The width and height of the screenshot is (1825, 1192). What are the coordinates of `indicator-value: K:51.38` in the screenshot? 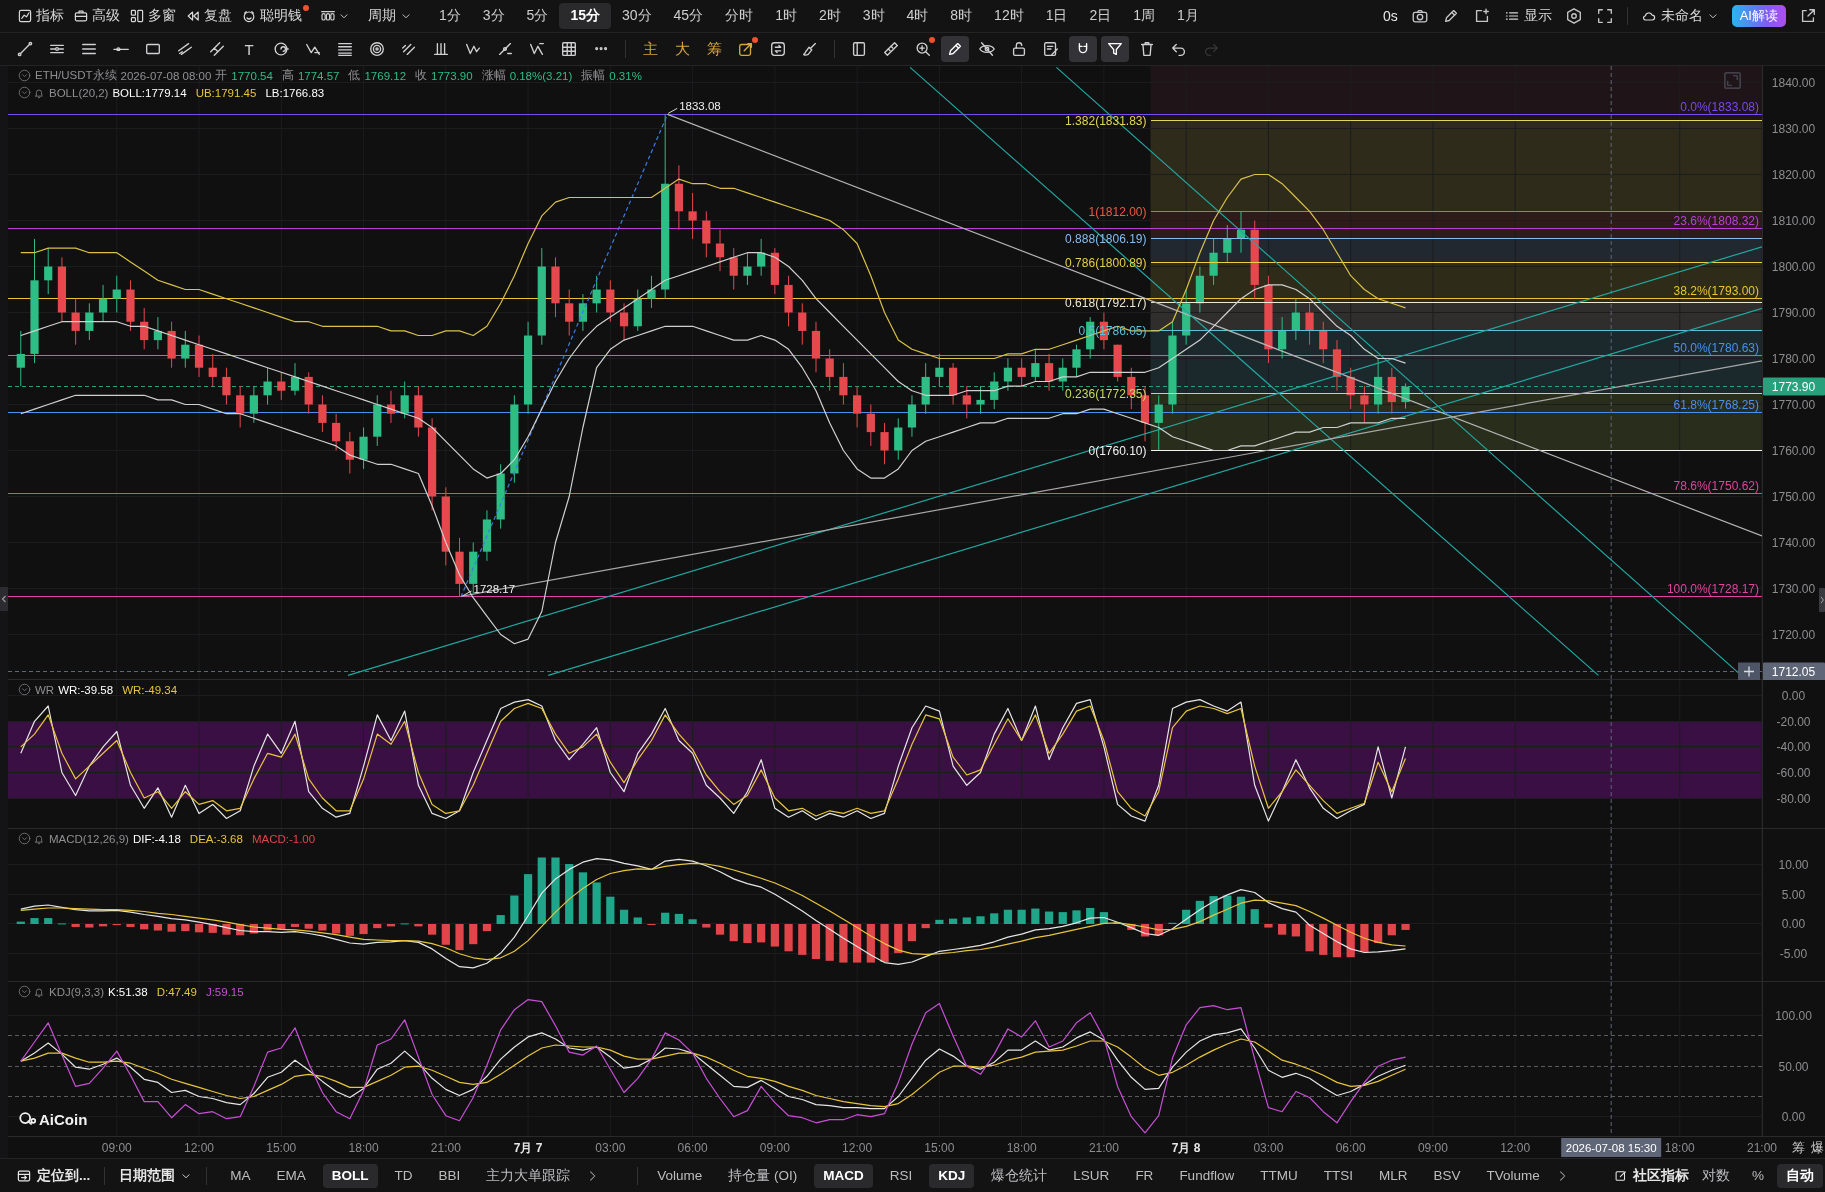 It's located at (127, 991).